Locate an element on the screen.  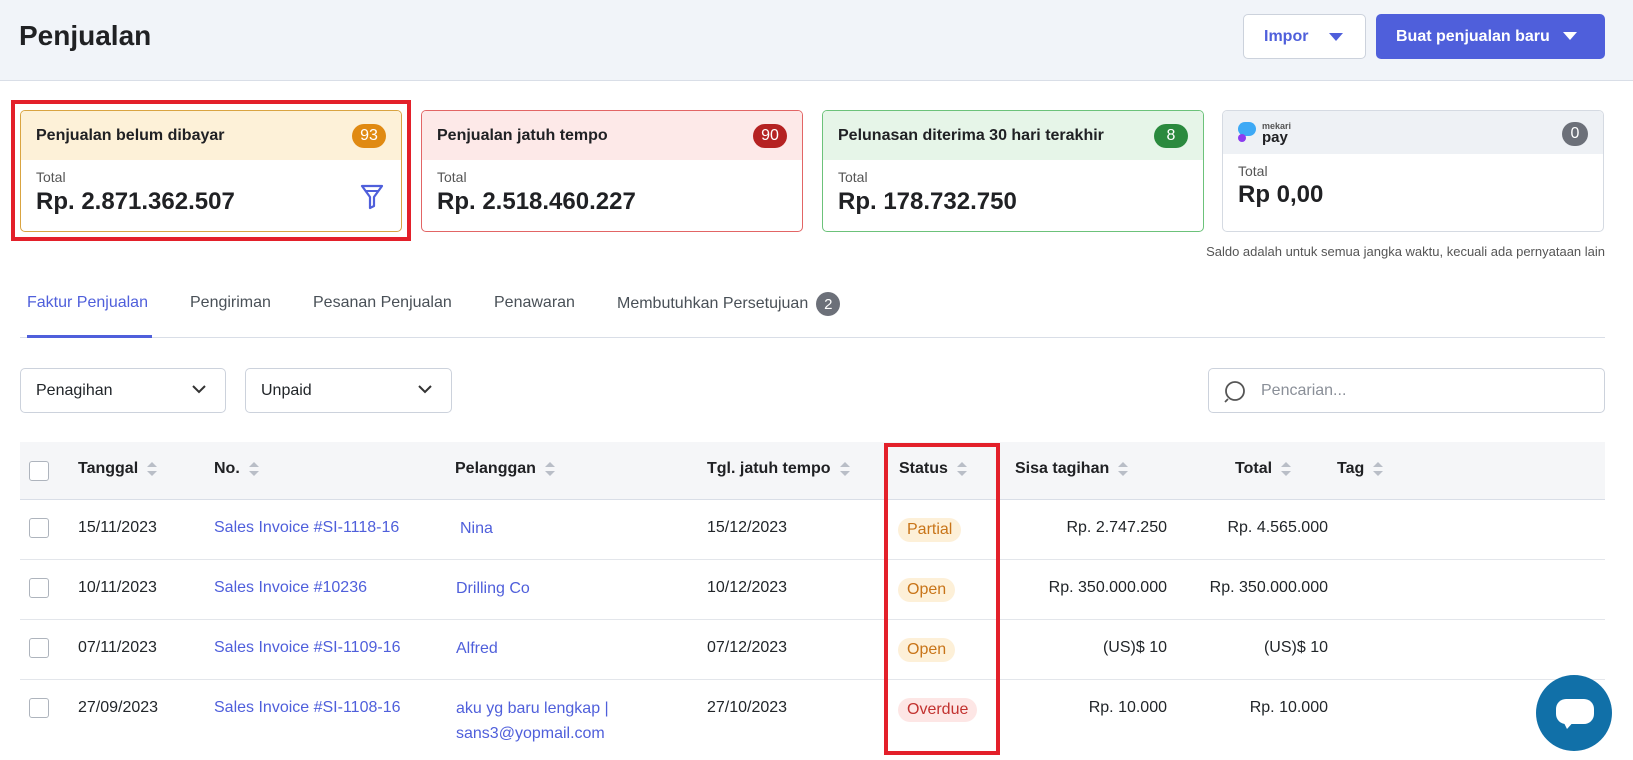
tab-needs-approval-label: Membutuhkan Persetujuan is located at coordinates (713, 304).